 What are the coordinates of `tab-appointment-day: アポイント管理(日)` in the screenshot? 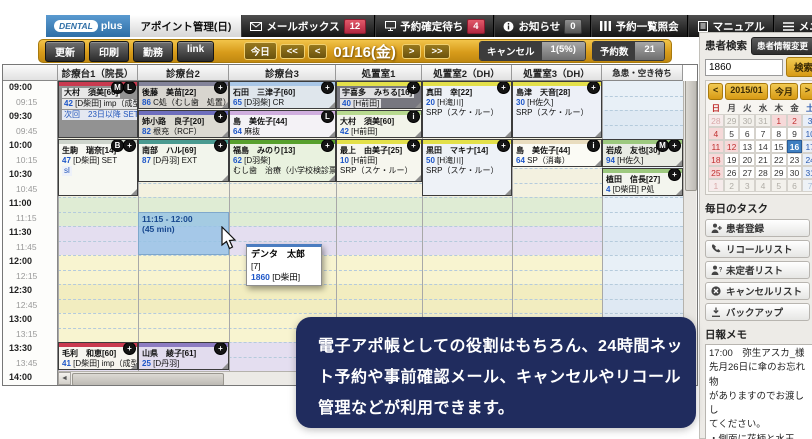 It's located at (186, 26).